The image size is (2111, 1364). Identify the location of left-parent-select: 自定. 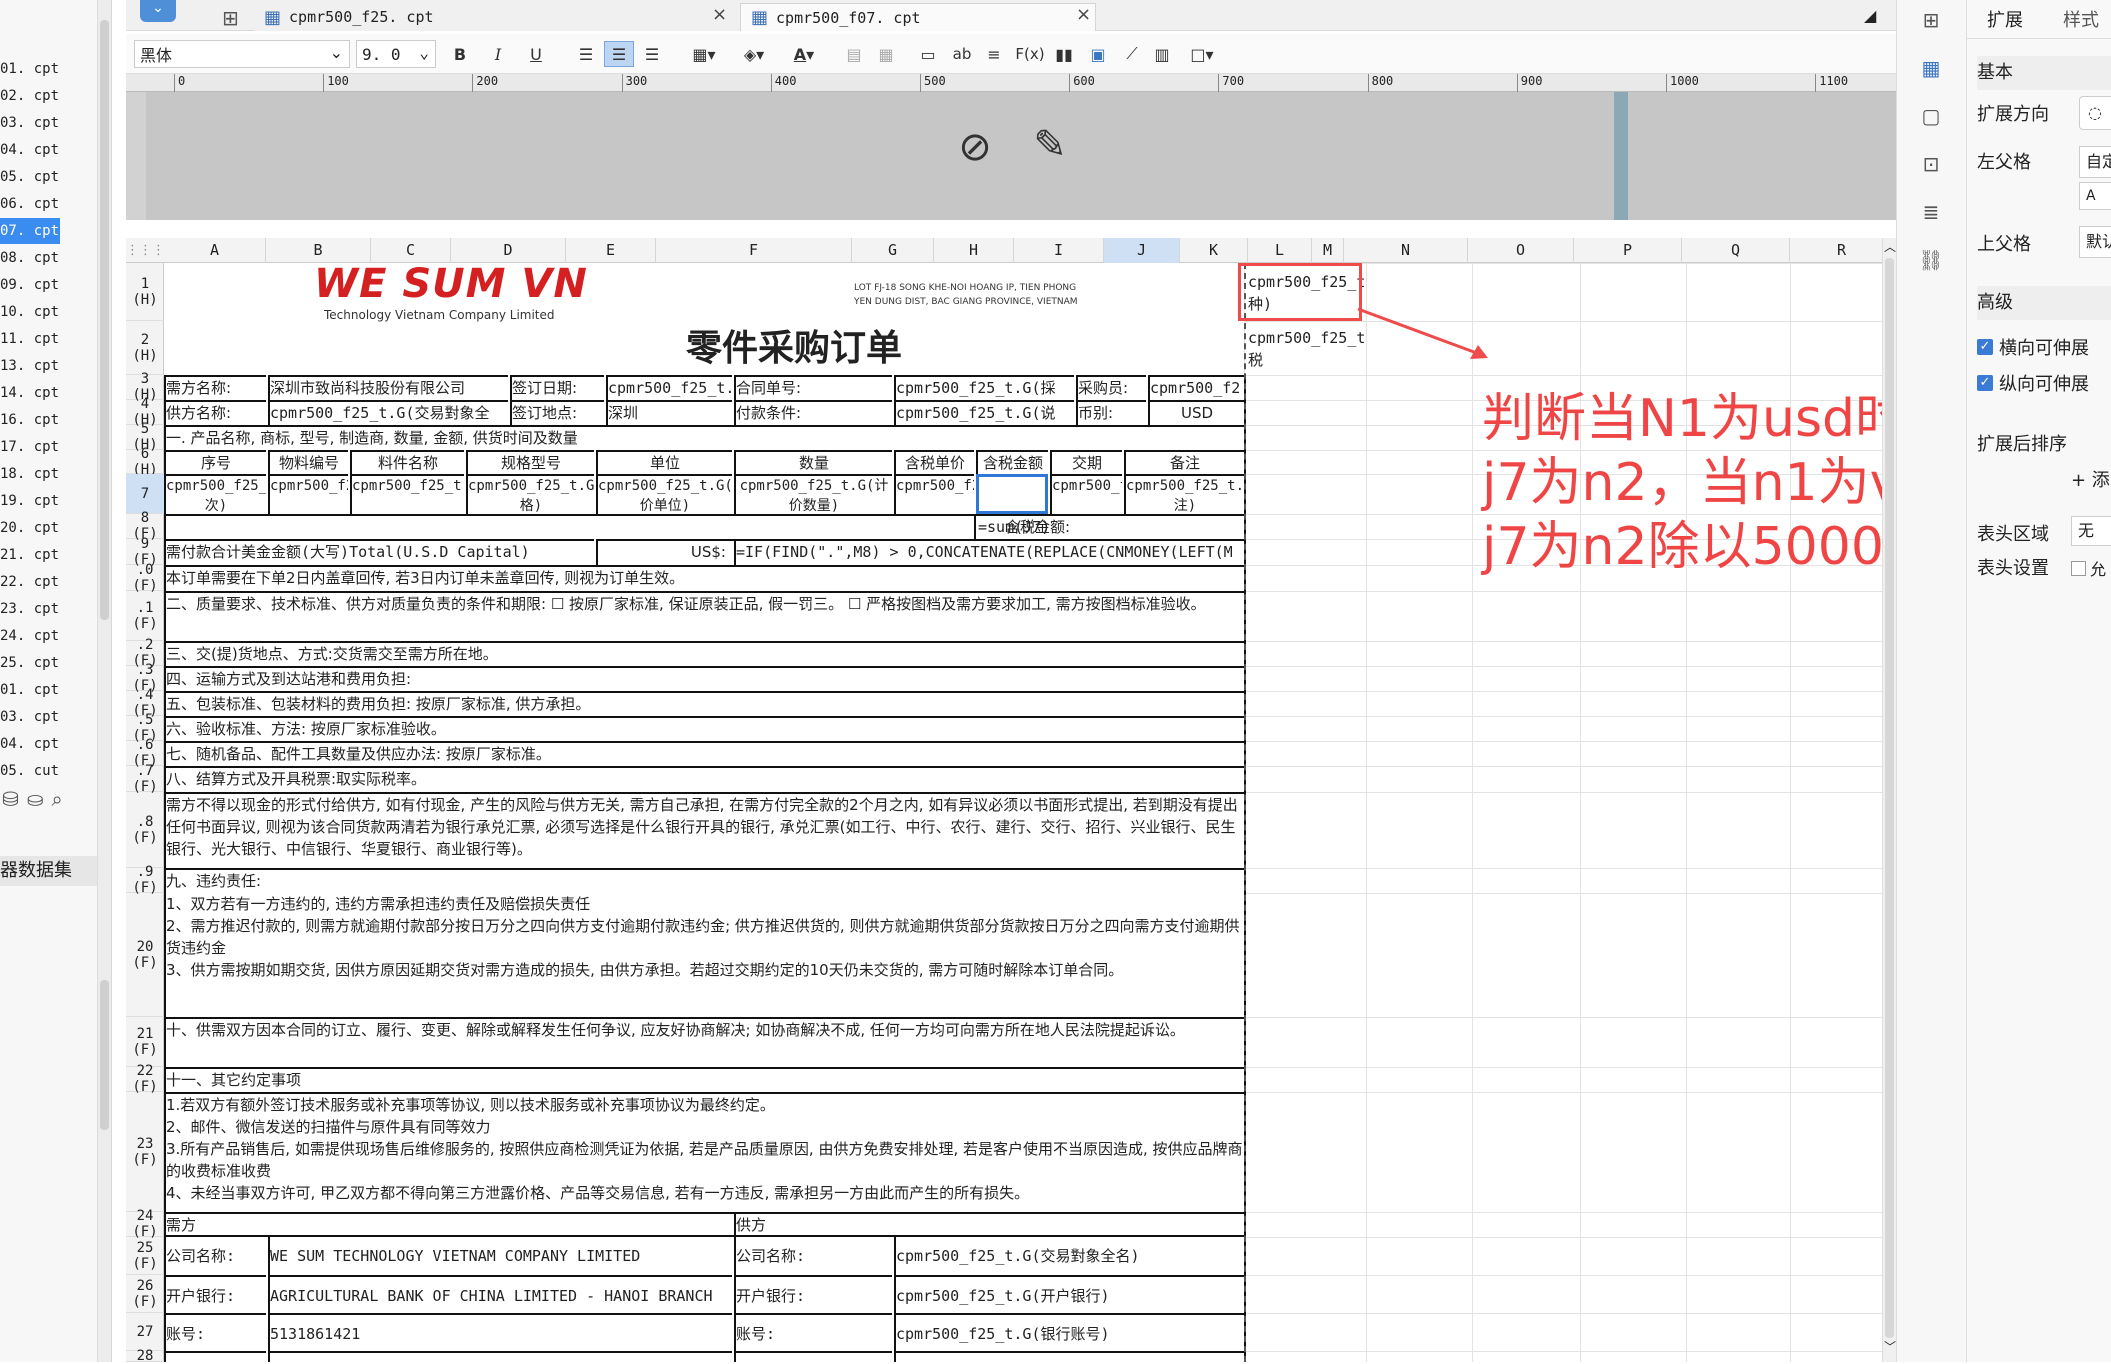
(2095, 162).